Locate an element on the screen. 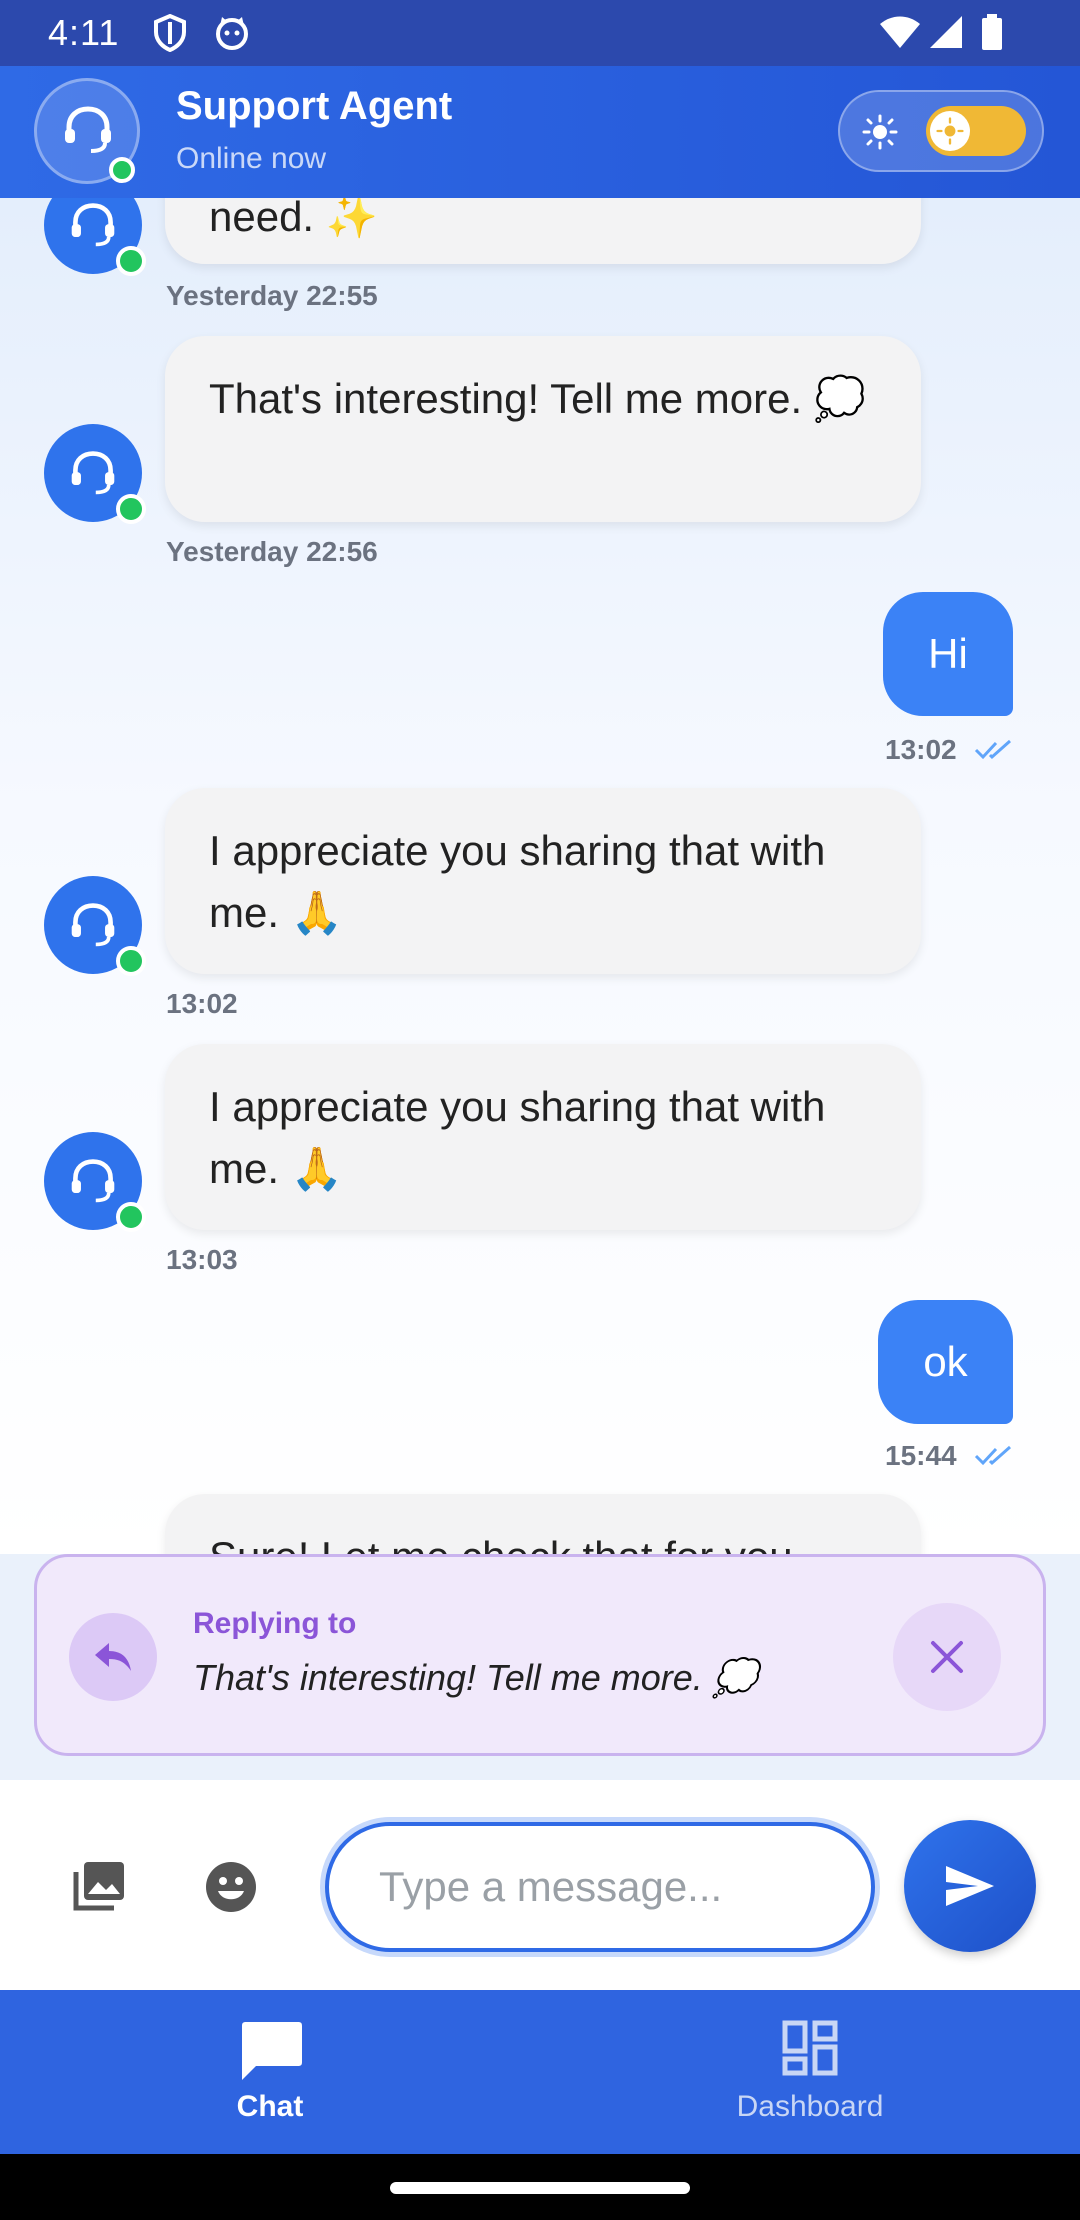  shield-icon is located at coordinates (170, 33).